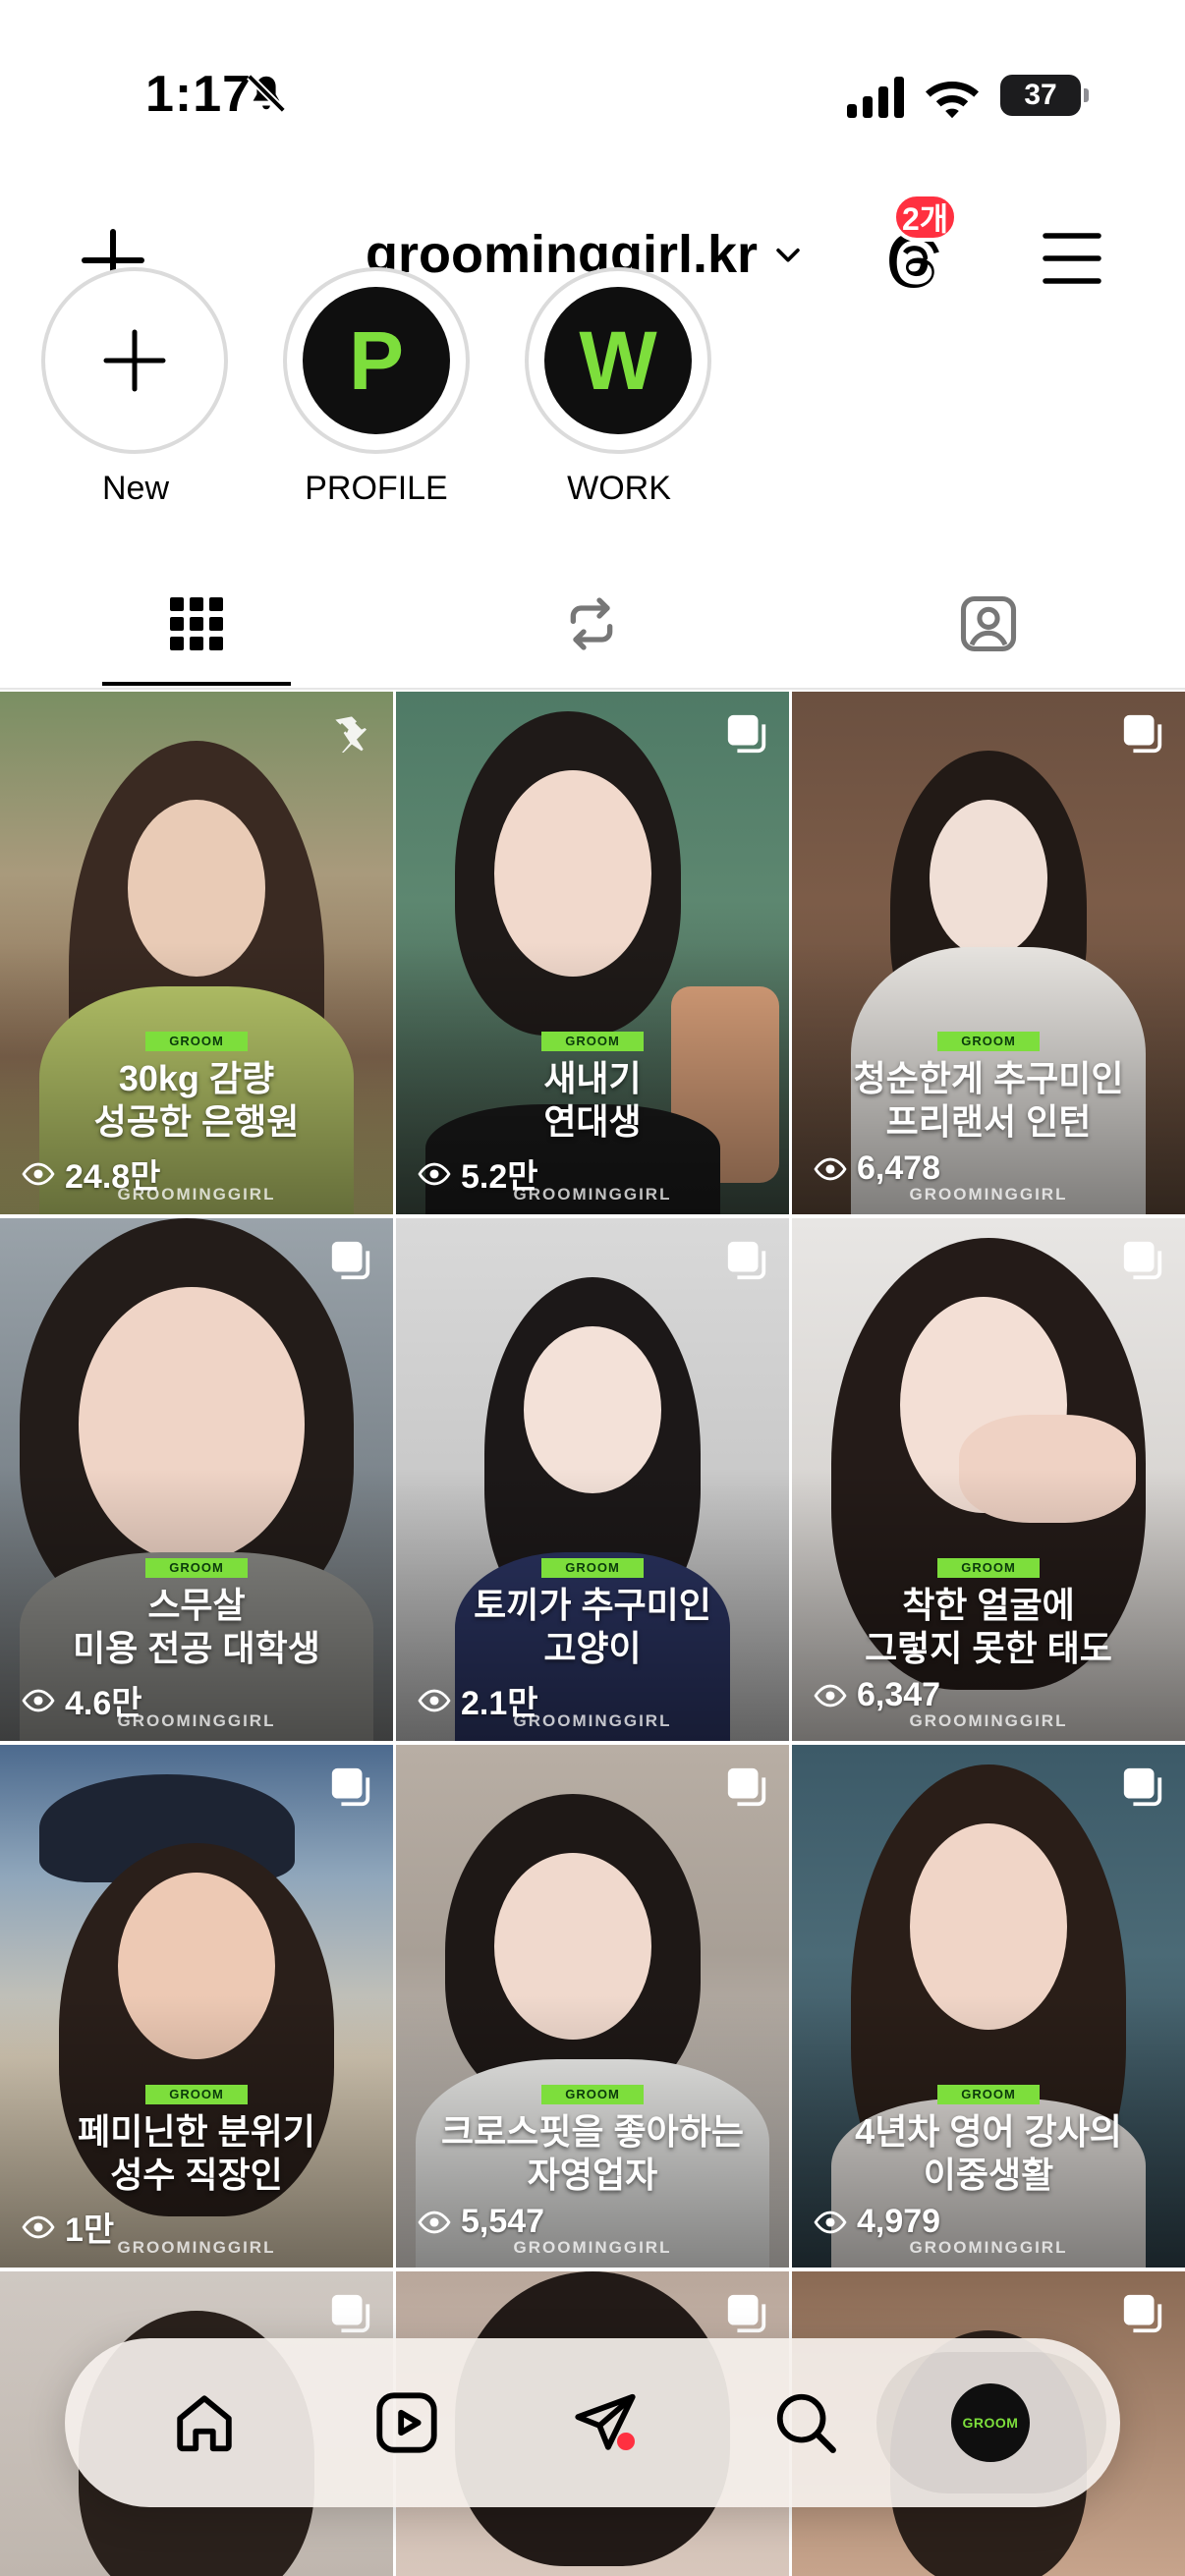 The image size is (1185, 2576). I want to click on caption-line: 4년차 영어 강사의, so click(989, 2131).